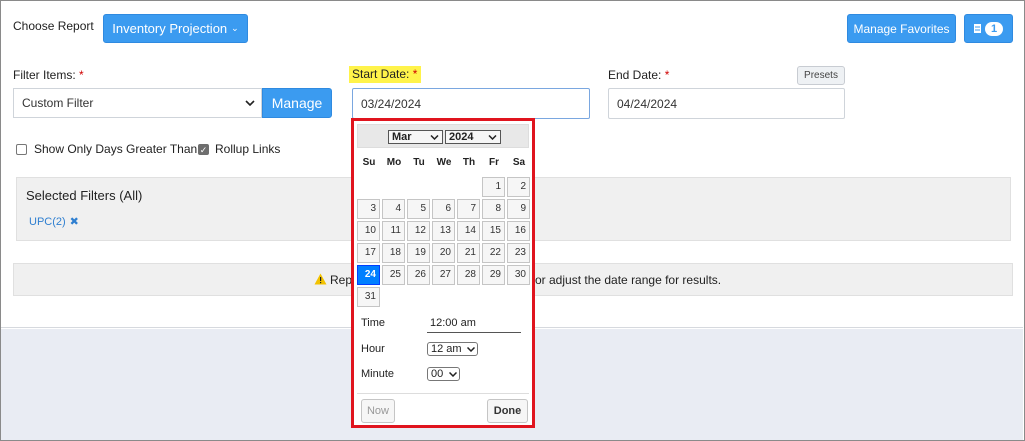 The width and height of the screenshot is (1025, 441). Describe the element at coordinates (469, 162) in the screenshot. I see `weekday-header: Th` at that location.